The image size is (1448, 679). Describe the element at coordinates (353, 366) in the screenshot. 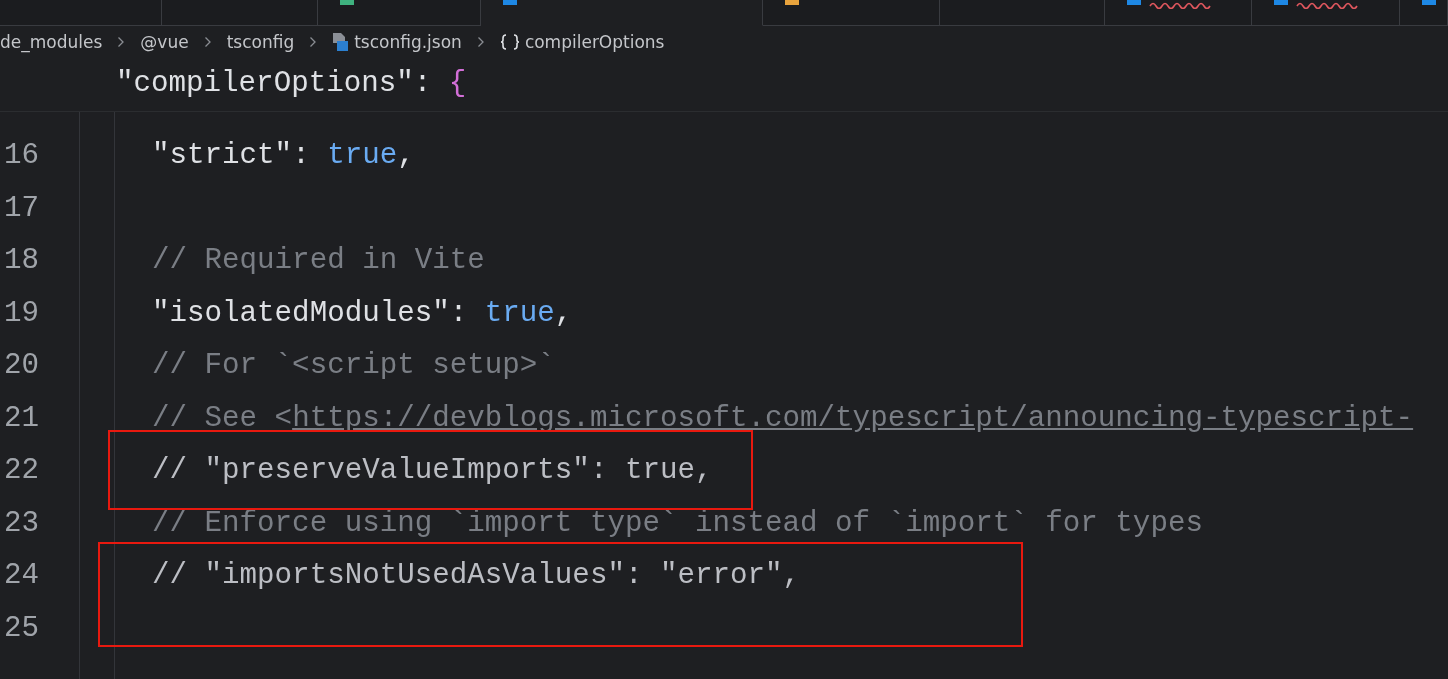

I see `code-line: // For `<script setup>`` at that location.